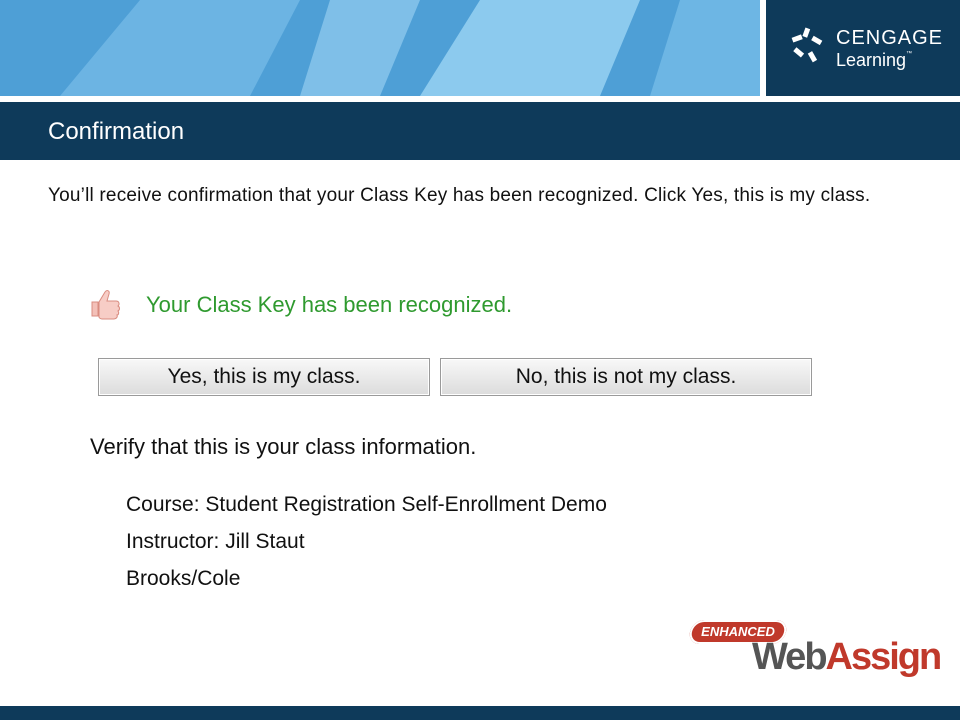 The image size is (960, 720). Describe the element at coordinates (183, 578) in the screenshot. I see `publisher-name: Brooks/Cole` at that location.